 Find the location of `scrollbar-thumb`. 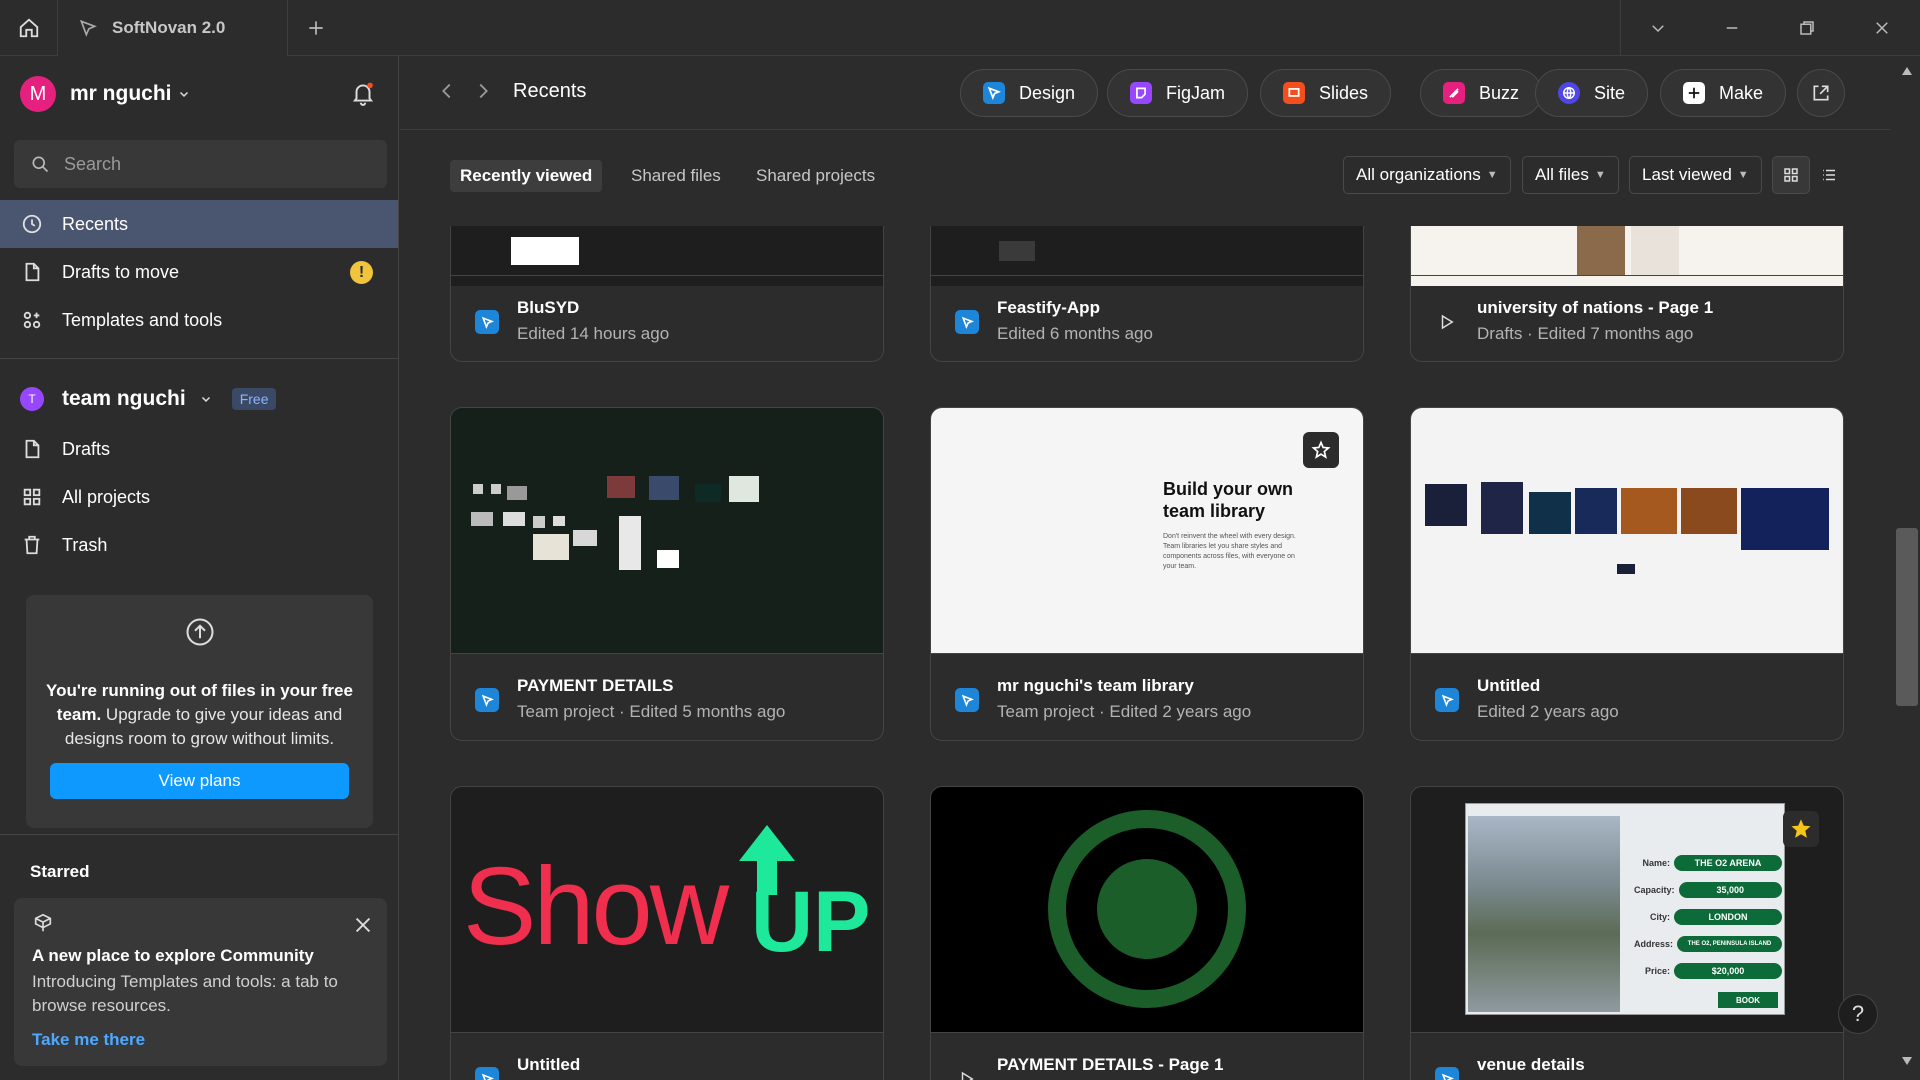

scrollbar-thumb is located at coordinates (1907, 617).